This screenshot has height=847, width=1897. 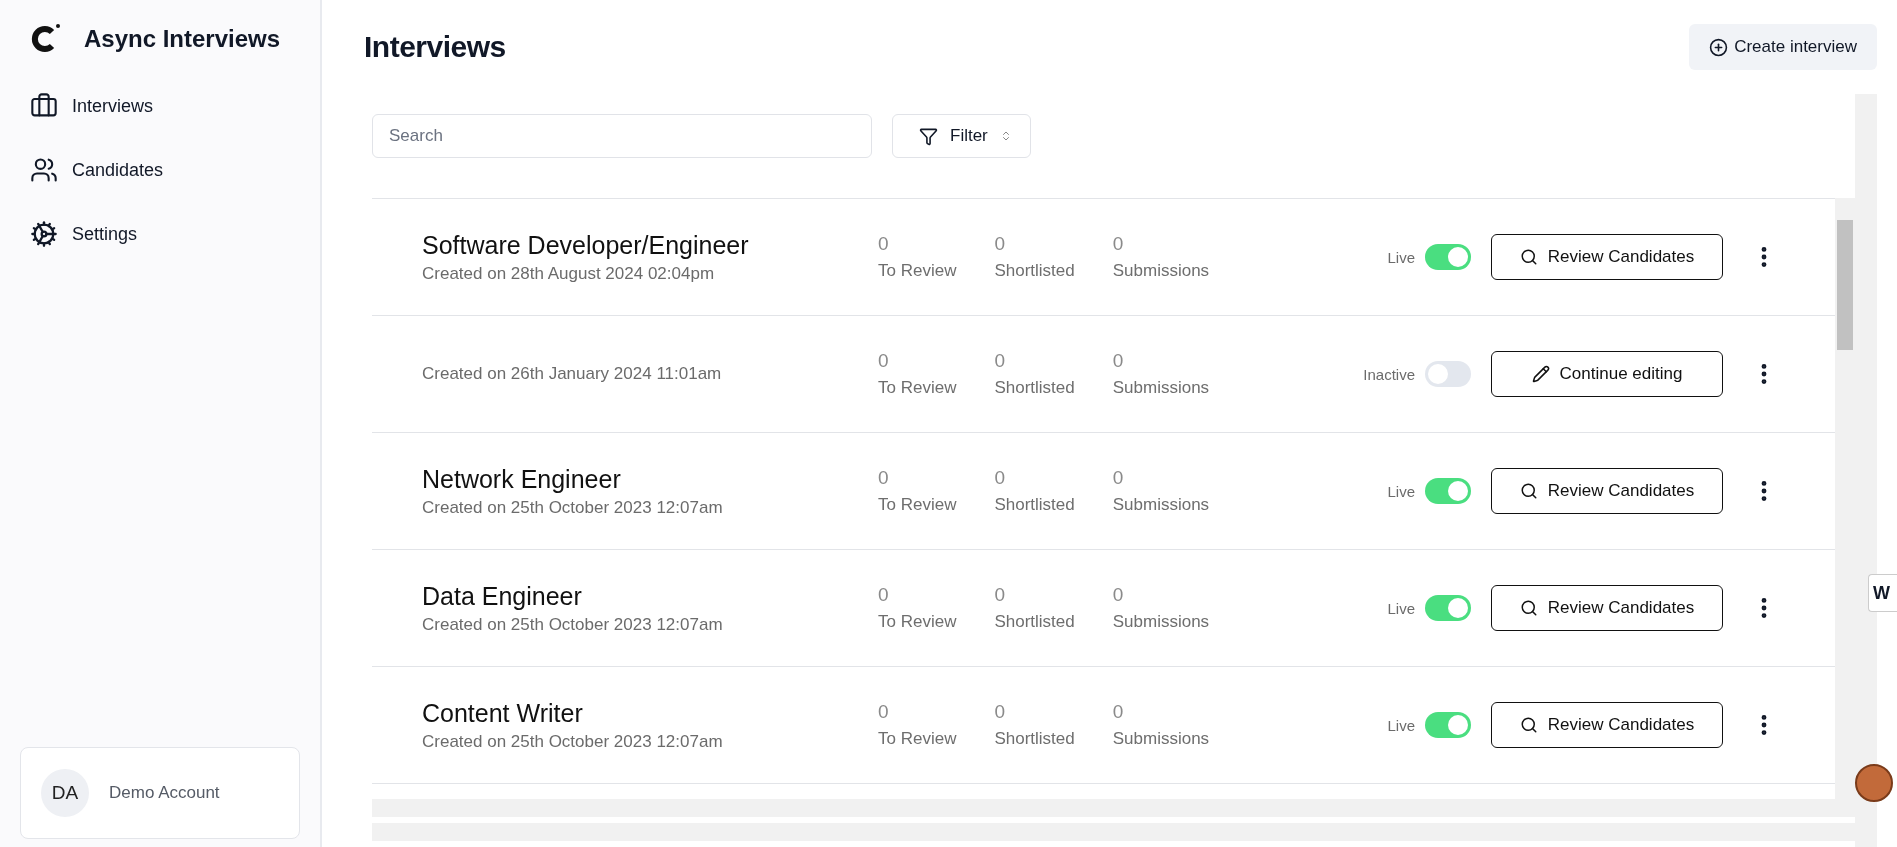 What do you see at coordinates (622, 136) in the screenshot?
I see `search-field: Search` at bounding box center [622, 136].